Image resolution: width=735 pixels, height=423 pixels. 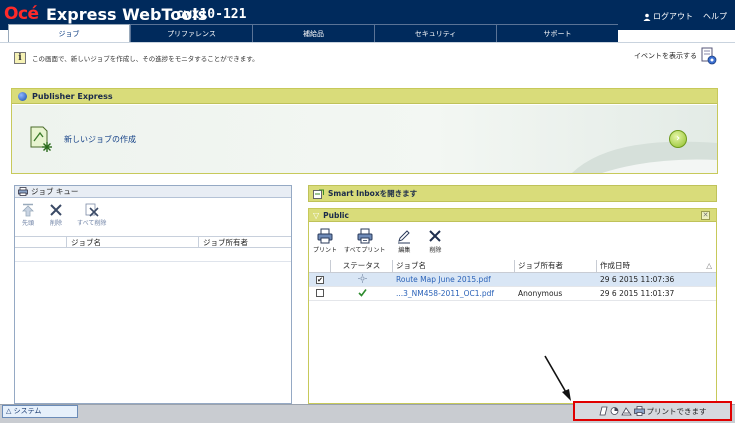 What do you see at coordinates (404, 241) in the screenshot?
I see `edit-button: 編集` at bounding box center [404, 241].